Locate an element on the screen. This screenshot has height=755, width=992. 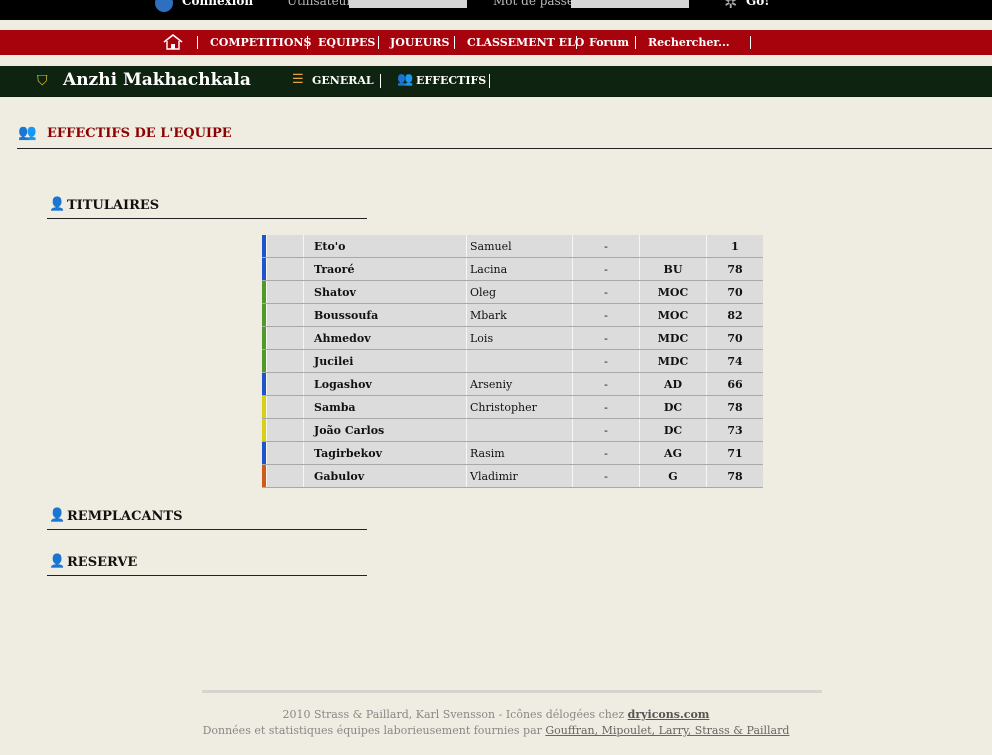
player-position: G is located at coordinates (673, 476).